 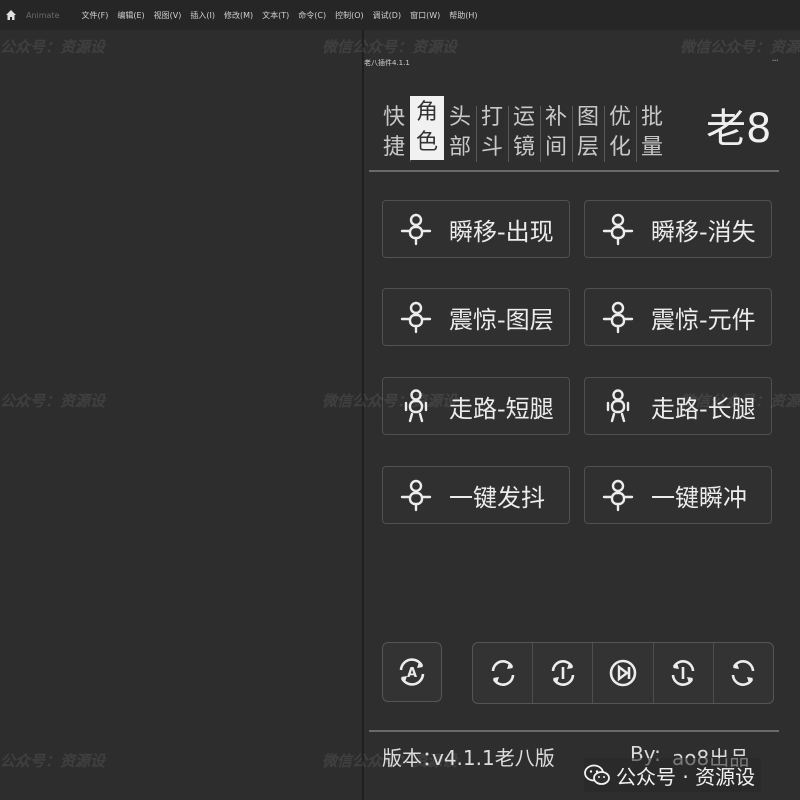 I want to click on one-click-shake-button: 一键发抖, so click(x=476, y=495).